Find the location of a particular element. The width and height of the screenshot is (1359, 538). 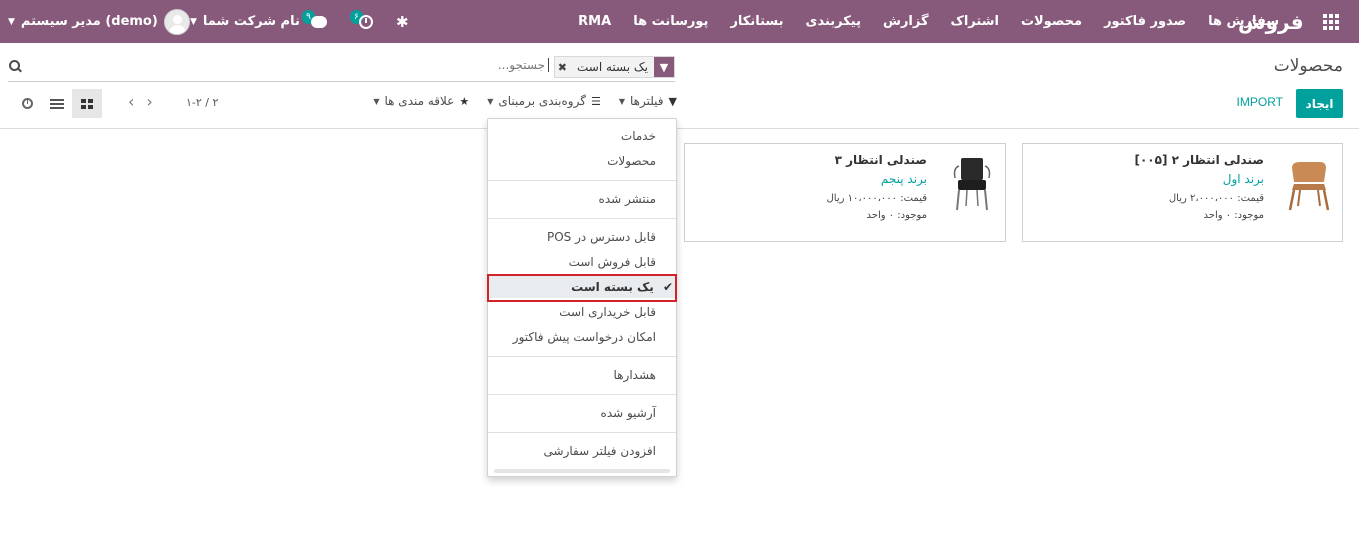

filter-item-warnings: هشدارها is located at coordinates (582, 375).